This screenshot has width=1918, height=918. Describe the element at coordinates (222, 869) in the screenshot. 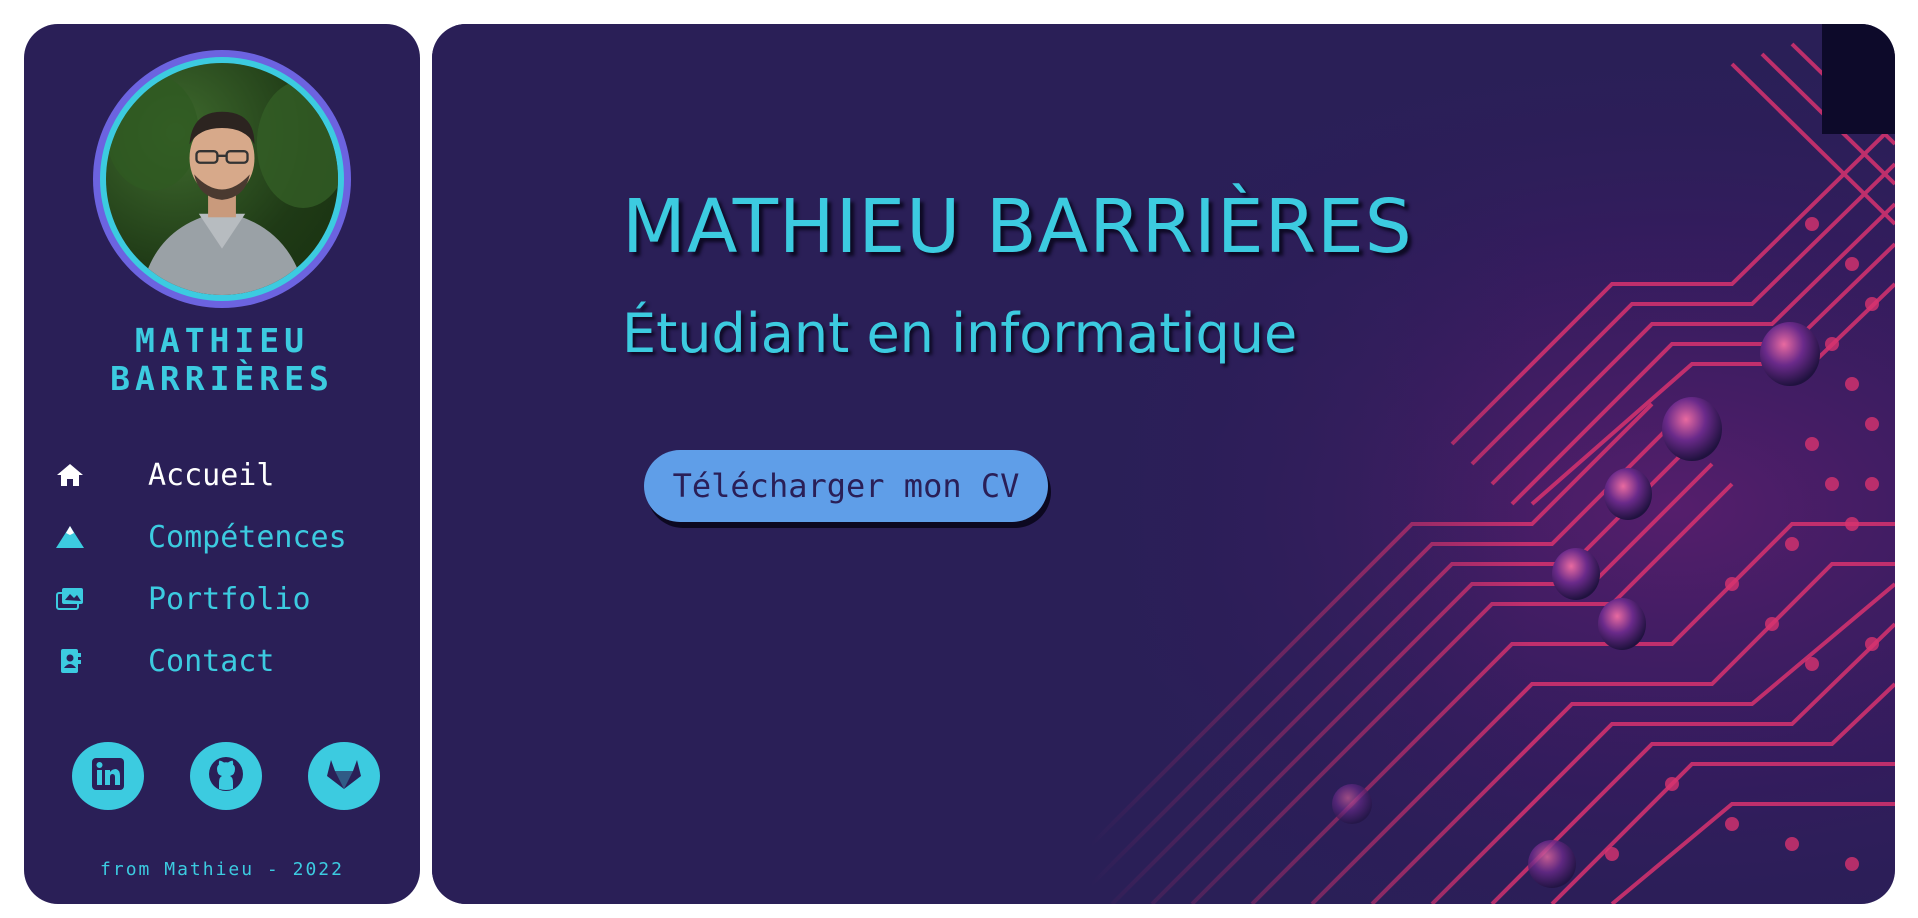

I see `footer-text: from Mathieu - 2022` at that location.